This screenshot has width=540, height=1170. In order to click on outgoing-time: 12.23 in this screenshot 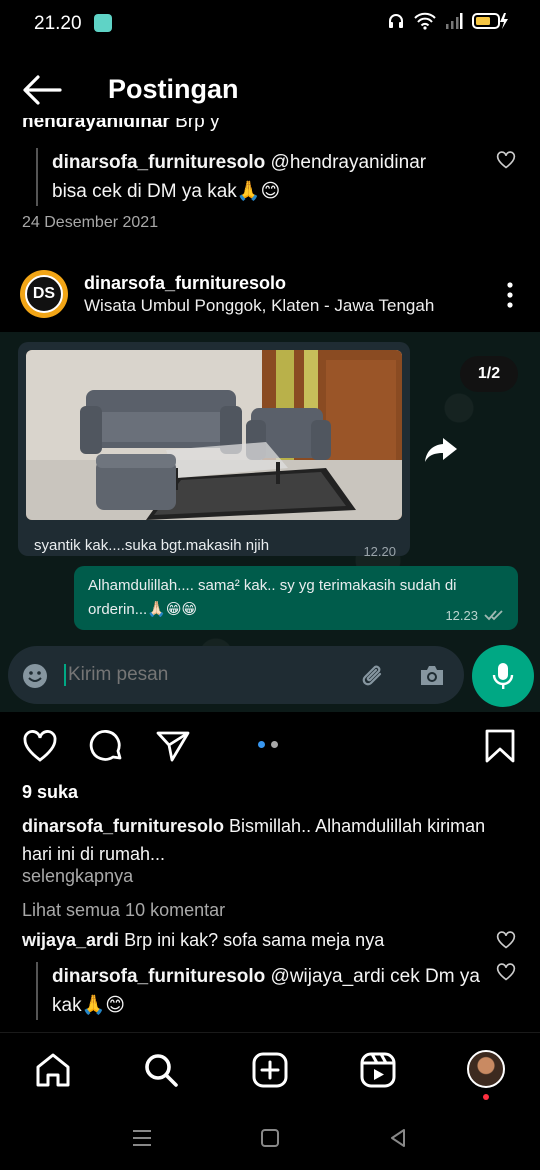, I will do `click(461, 615)`.